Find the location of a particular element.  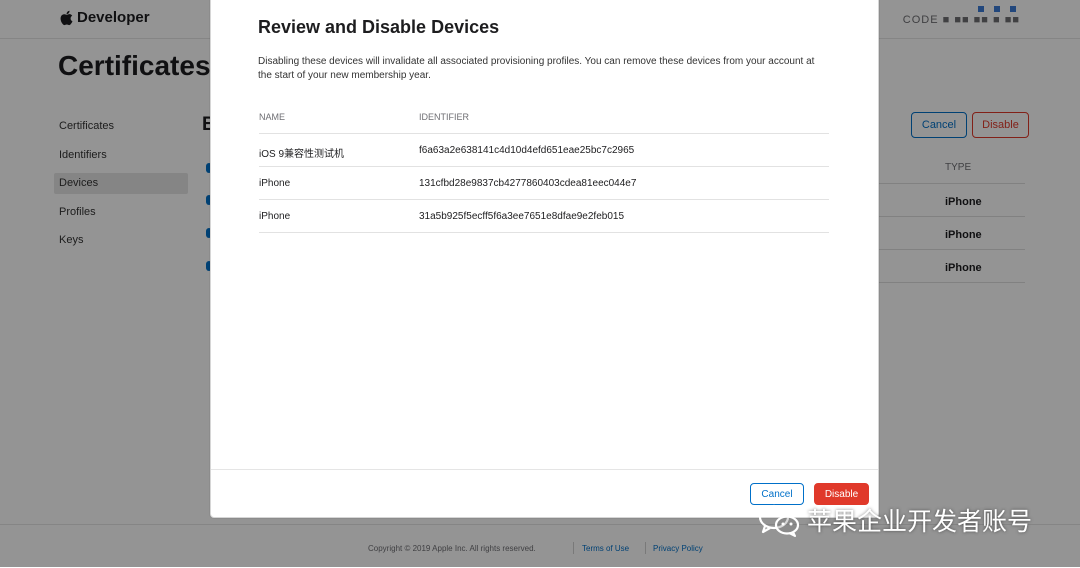

device-identifier: 31a5b925f5ecff5f6a3ee7651e8dfae9e2feb015 is located at coordinates (522, 216).